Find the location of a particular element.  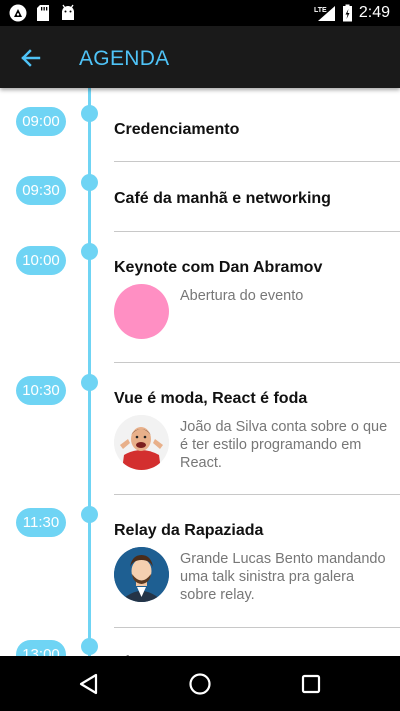

sd-card-icon is located at coordinates (43, 13).